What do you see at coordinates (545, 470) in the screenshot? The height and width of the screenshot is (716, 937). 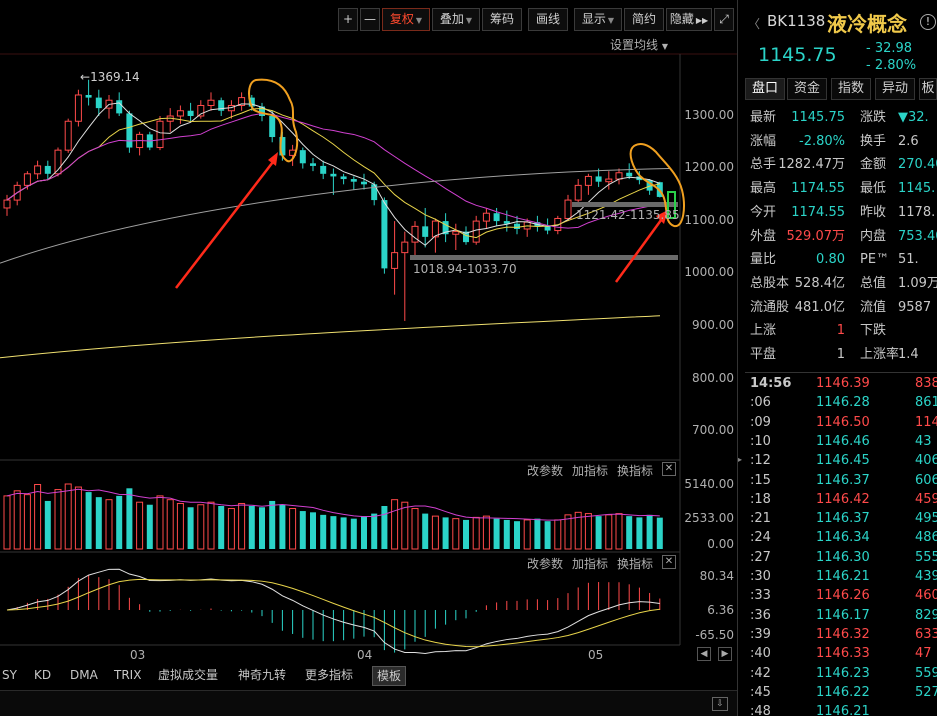 I see `vol-change-params-button: 改参数` at bounding box center [545, 470].